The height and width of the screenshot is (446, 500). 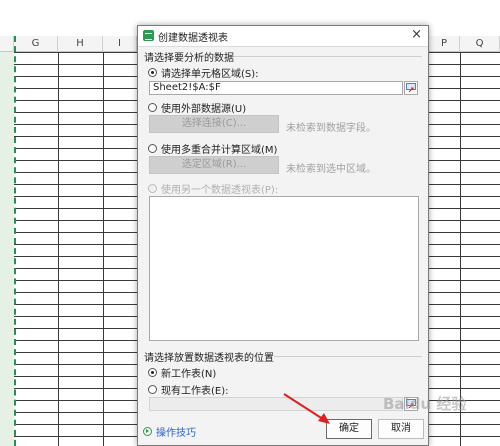 I want to click on selected-column-highlight, so click(x=7, y=249).